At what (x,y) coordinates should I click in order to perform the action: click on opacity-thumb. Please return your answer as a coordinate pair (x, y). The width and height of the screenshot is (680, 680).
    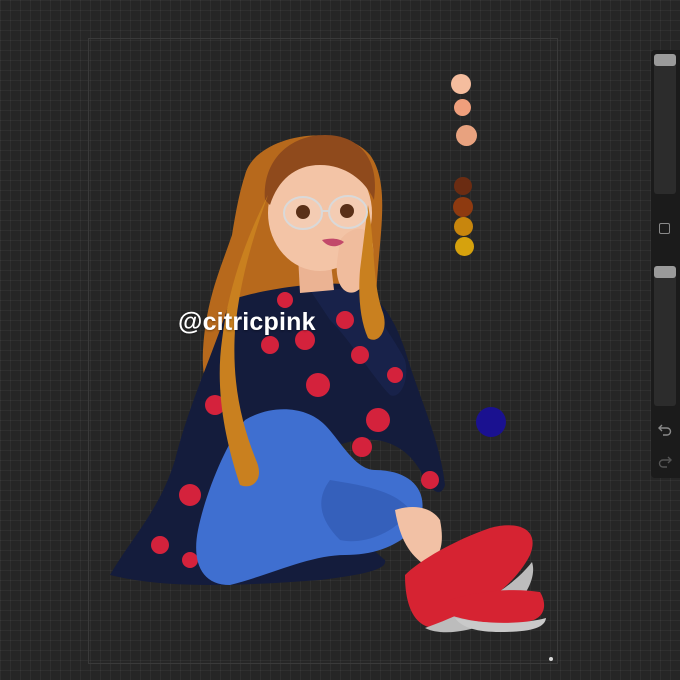
    Looking at the image, I should click on (665, 272).